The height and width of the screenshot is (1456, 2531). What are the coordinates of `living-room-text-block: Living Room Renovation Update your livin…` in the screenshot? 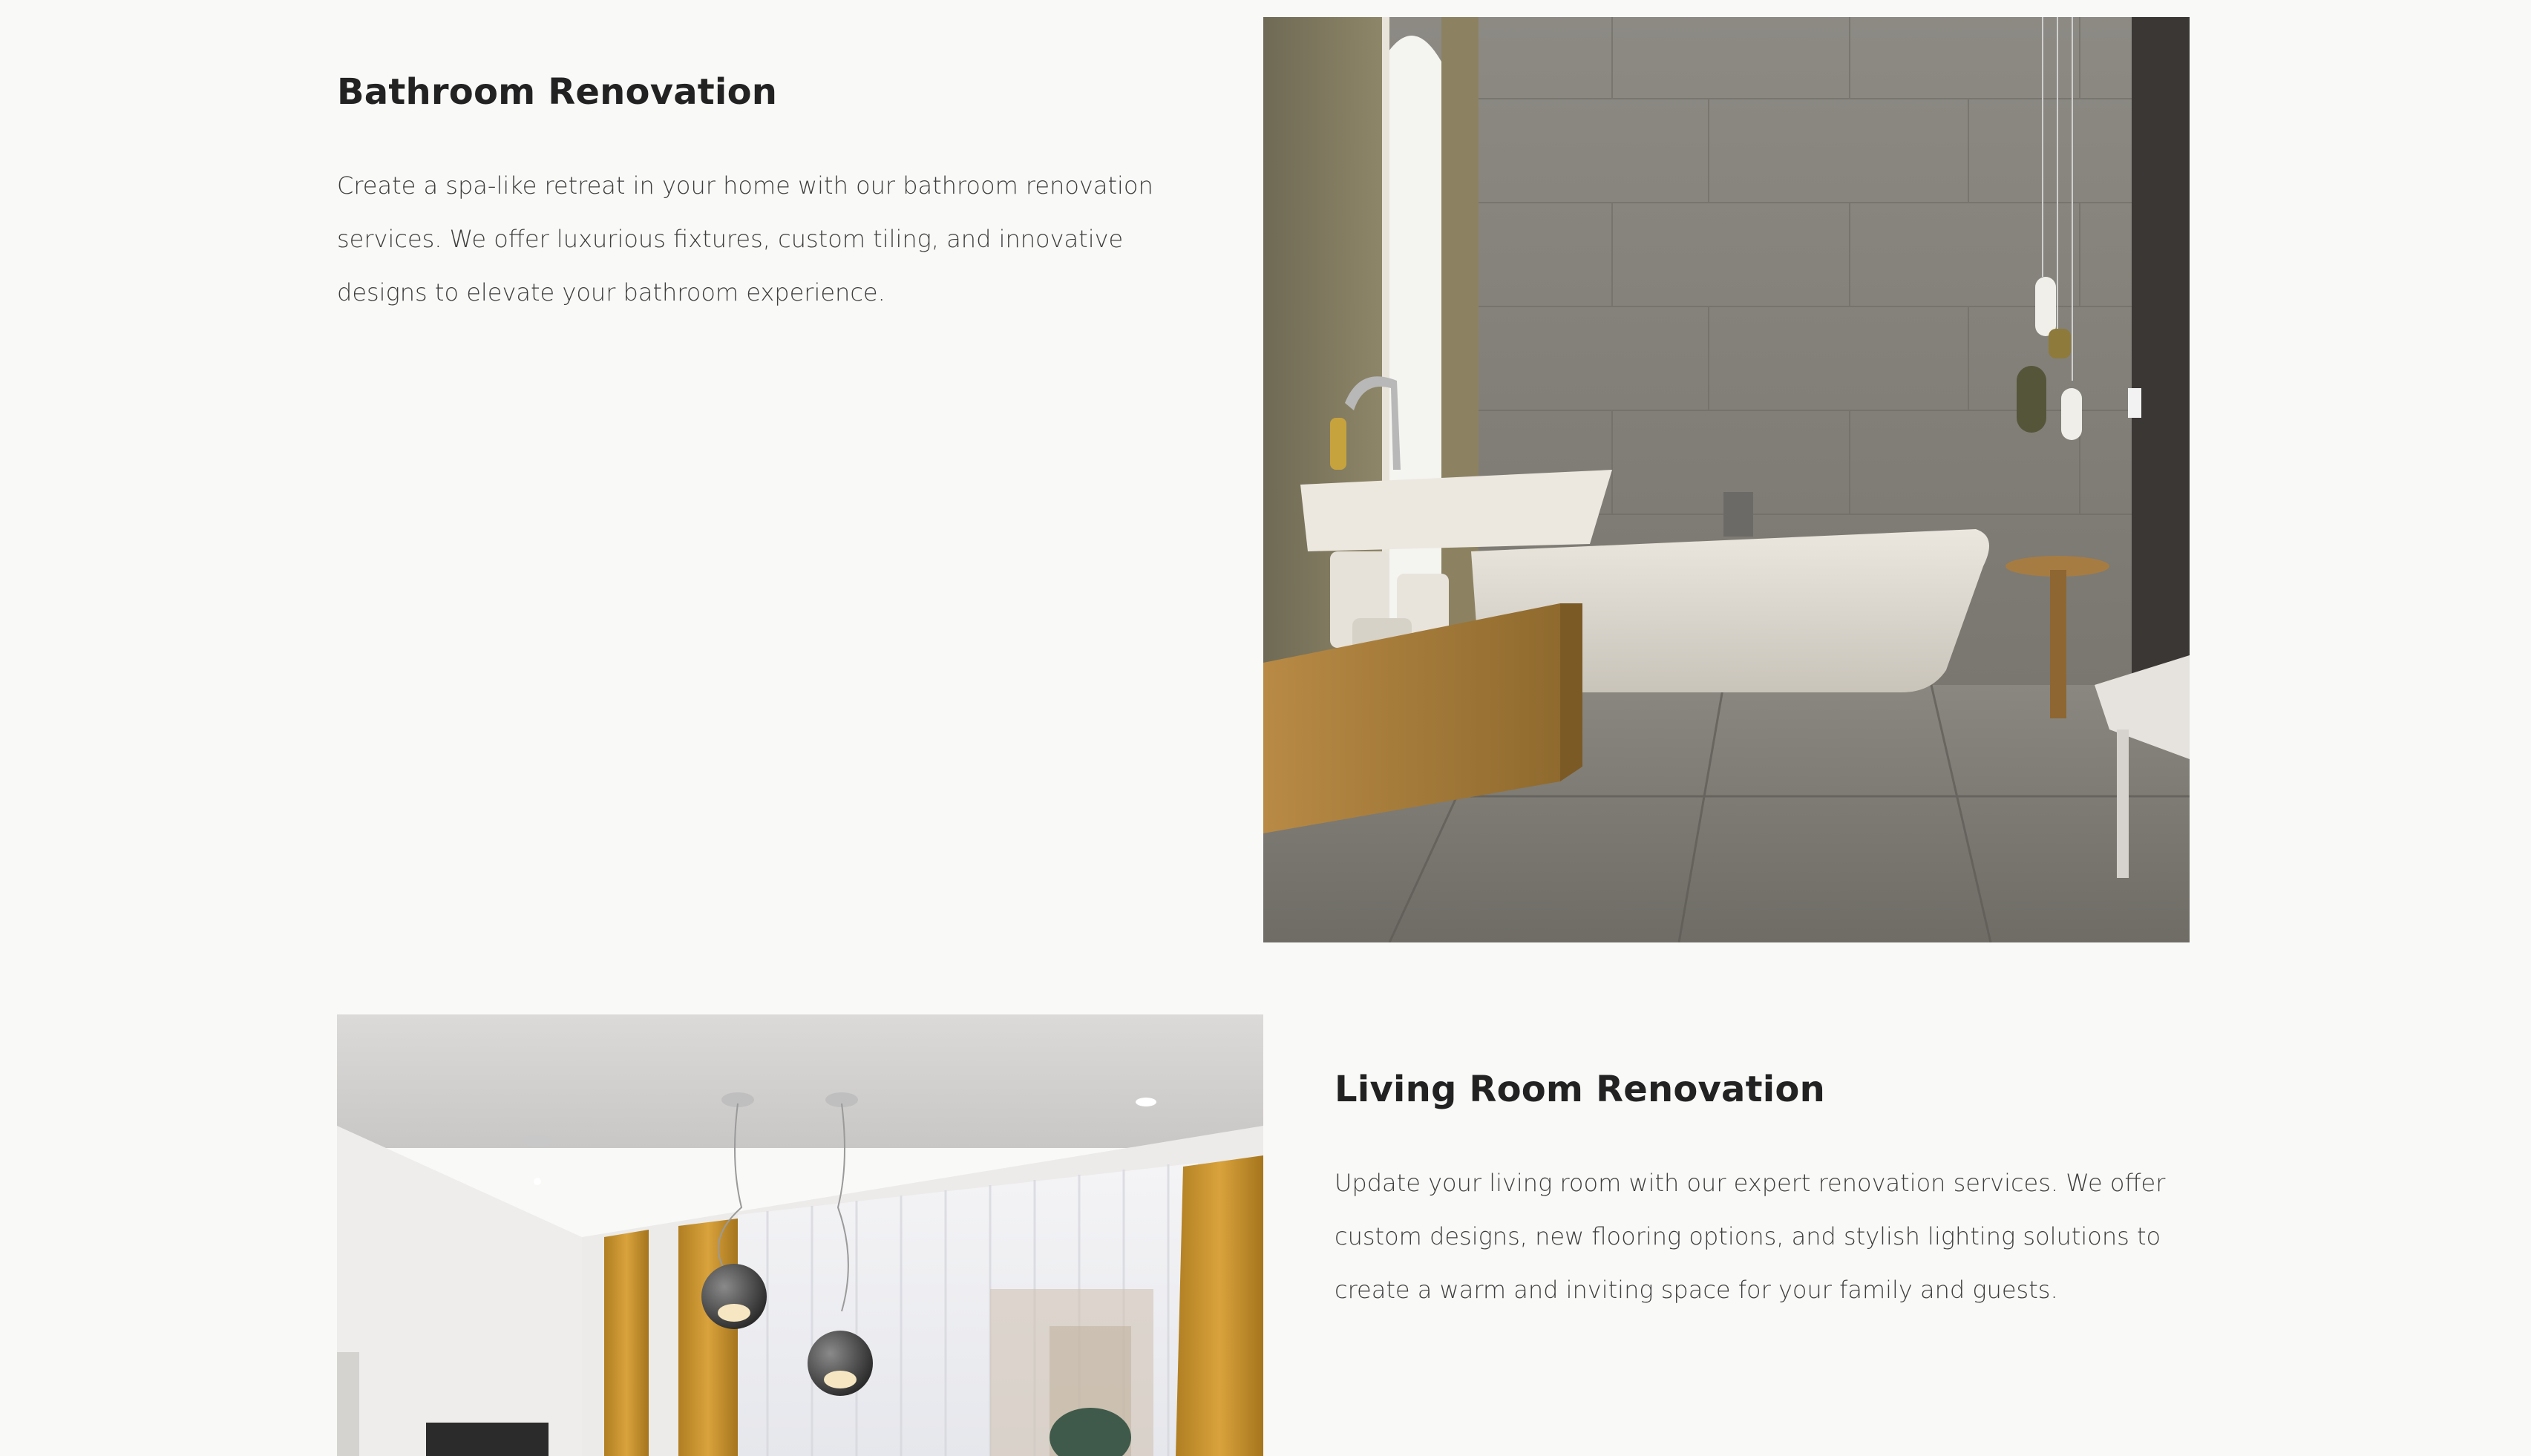 It's located at (1761, 1193).